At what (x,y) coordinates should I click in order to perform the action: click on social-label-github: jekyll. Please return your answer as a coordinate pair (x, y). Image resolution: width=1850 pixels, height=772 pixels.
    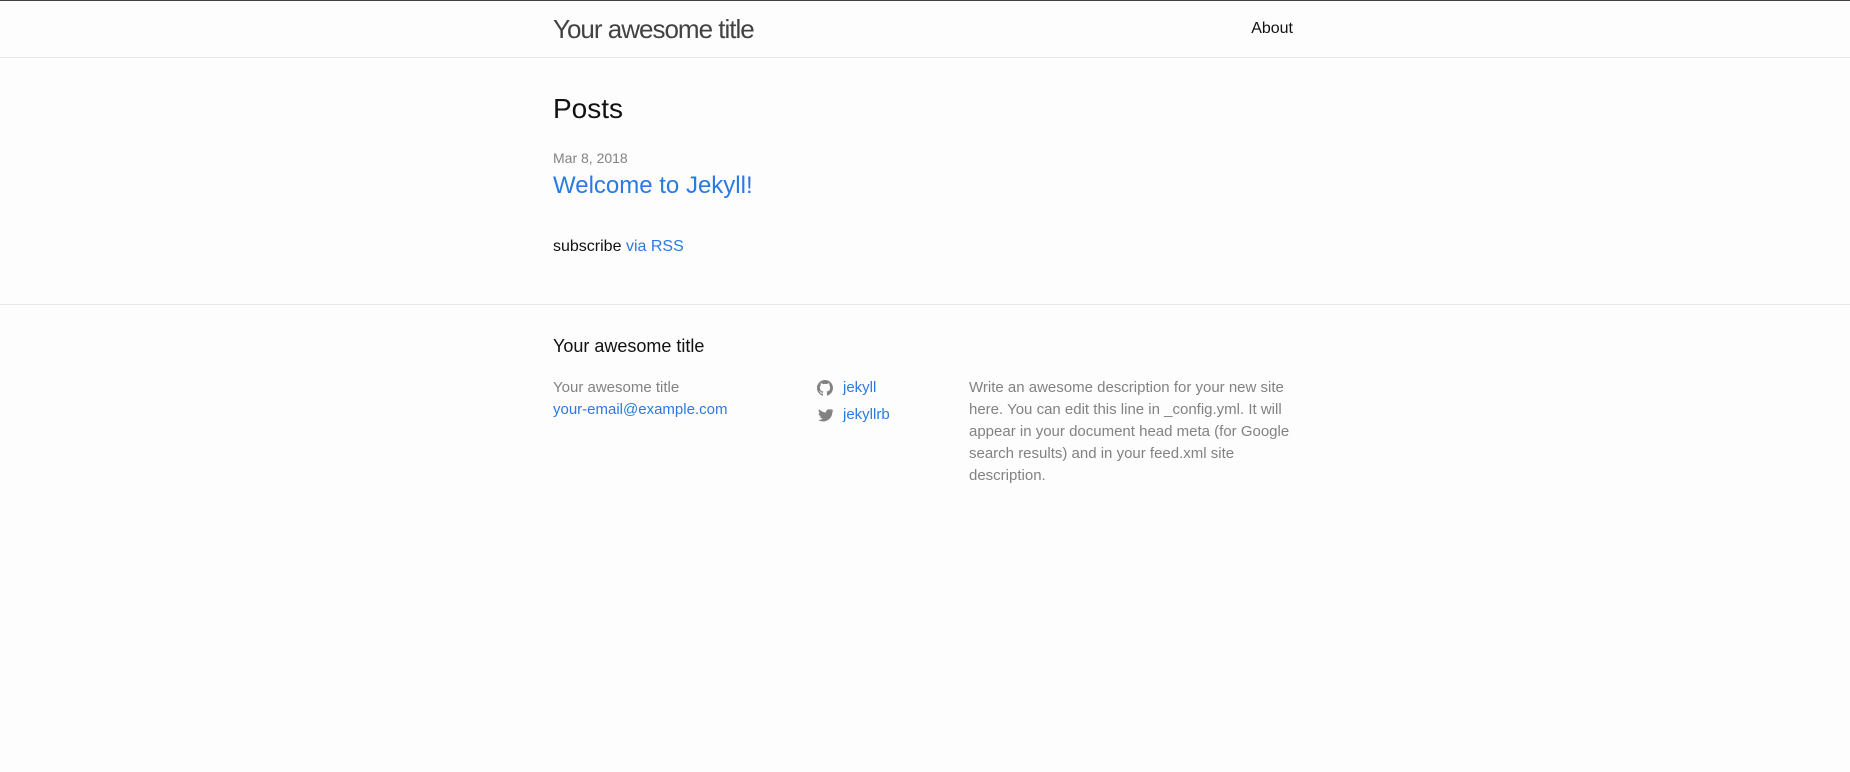
    Looking at the image, I should click on (860, 387).